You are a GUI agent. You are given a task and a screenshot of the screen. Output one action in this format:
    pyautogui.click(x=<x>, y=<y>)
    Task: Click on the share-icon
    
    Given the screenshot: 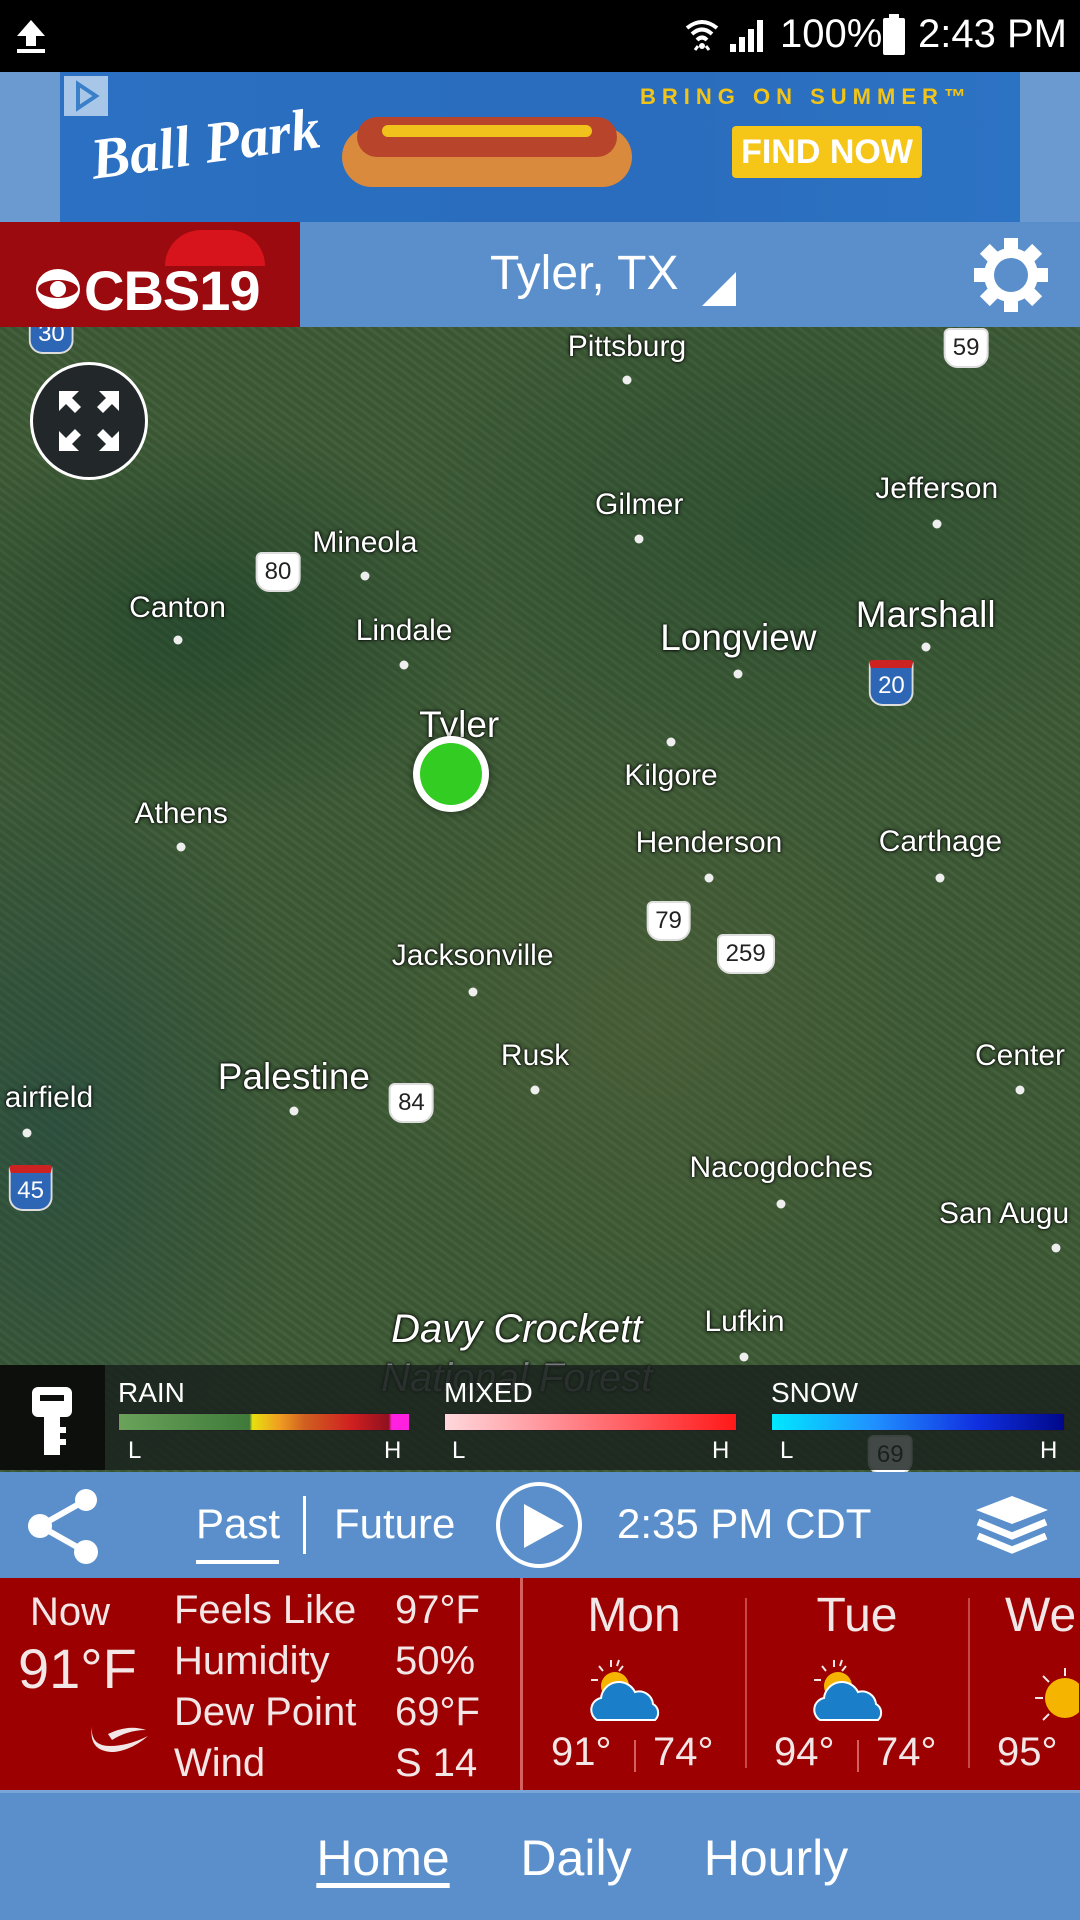 What is the action you would take?
    pyautogui.click(x=63, y=1526)
    